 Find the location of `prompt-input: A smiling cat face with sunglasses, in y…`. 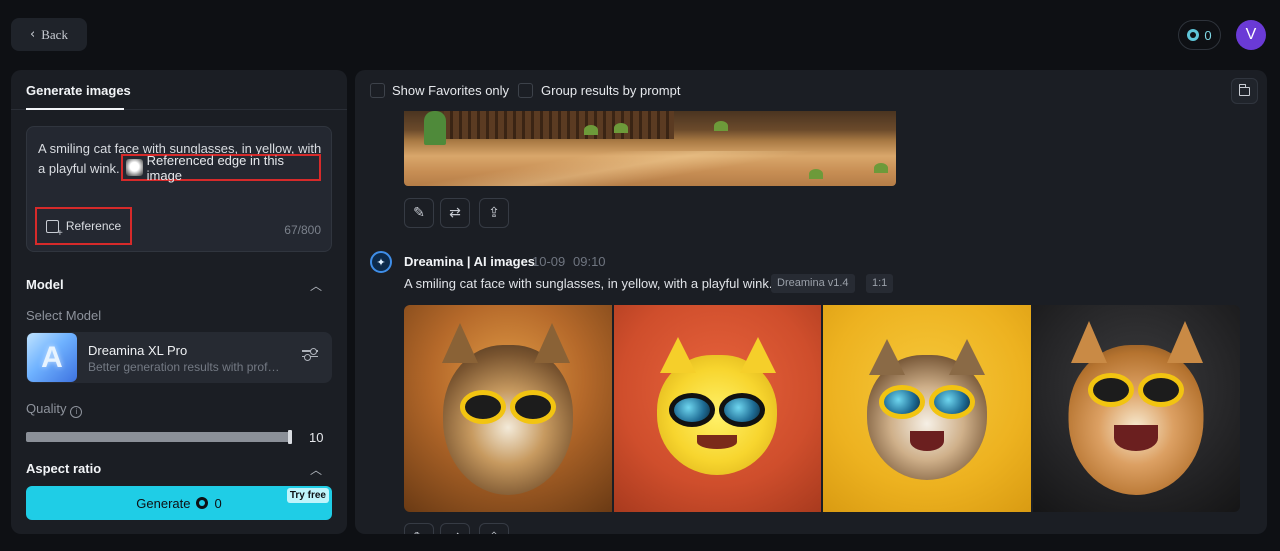

prompt-input: A smiling cat face with sunglasses, in y… is located at coordinates (179, 189).